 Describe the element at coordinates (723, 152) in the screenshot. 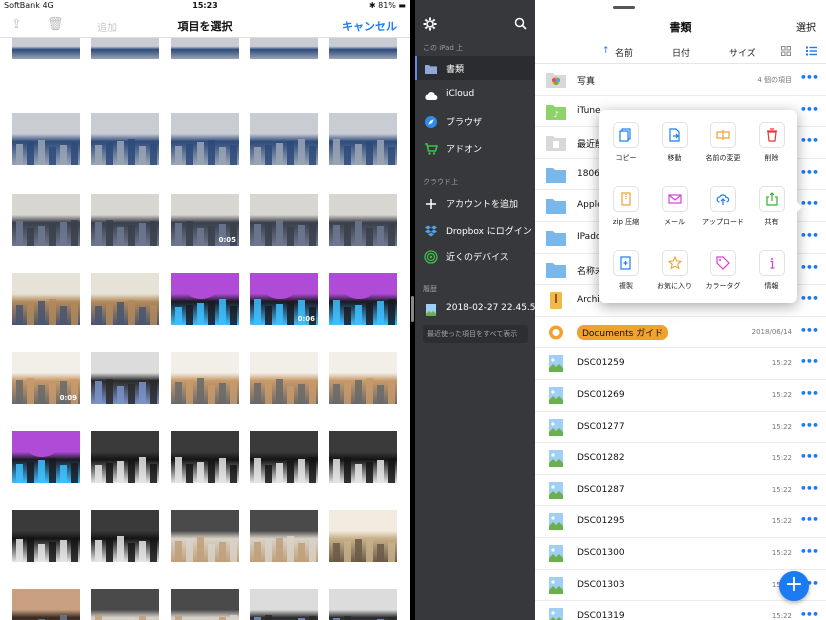

I see `action-rename: 名前の変更` at that location.